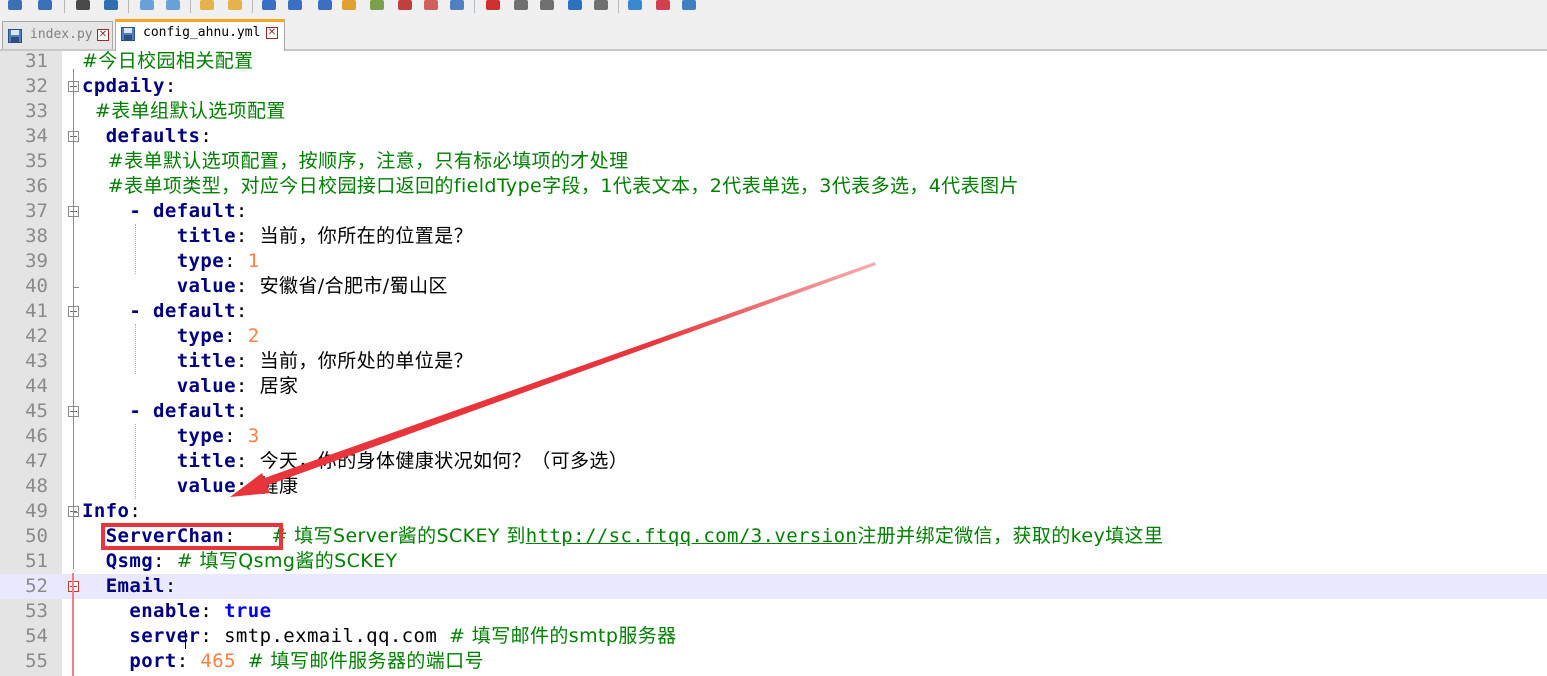  Describe the element at coordinates (253, 261) in the screenshot. I see `token-num: 1` at that location.